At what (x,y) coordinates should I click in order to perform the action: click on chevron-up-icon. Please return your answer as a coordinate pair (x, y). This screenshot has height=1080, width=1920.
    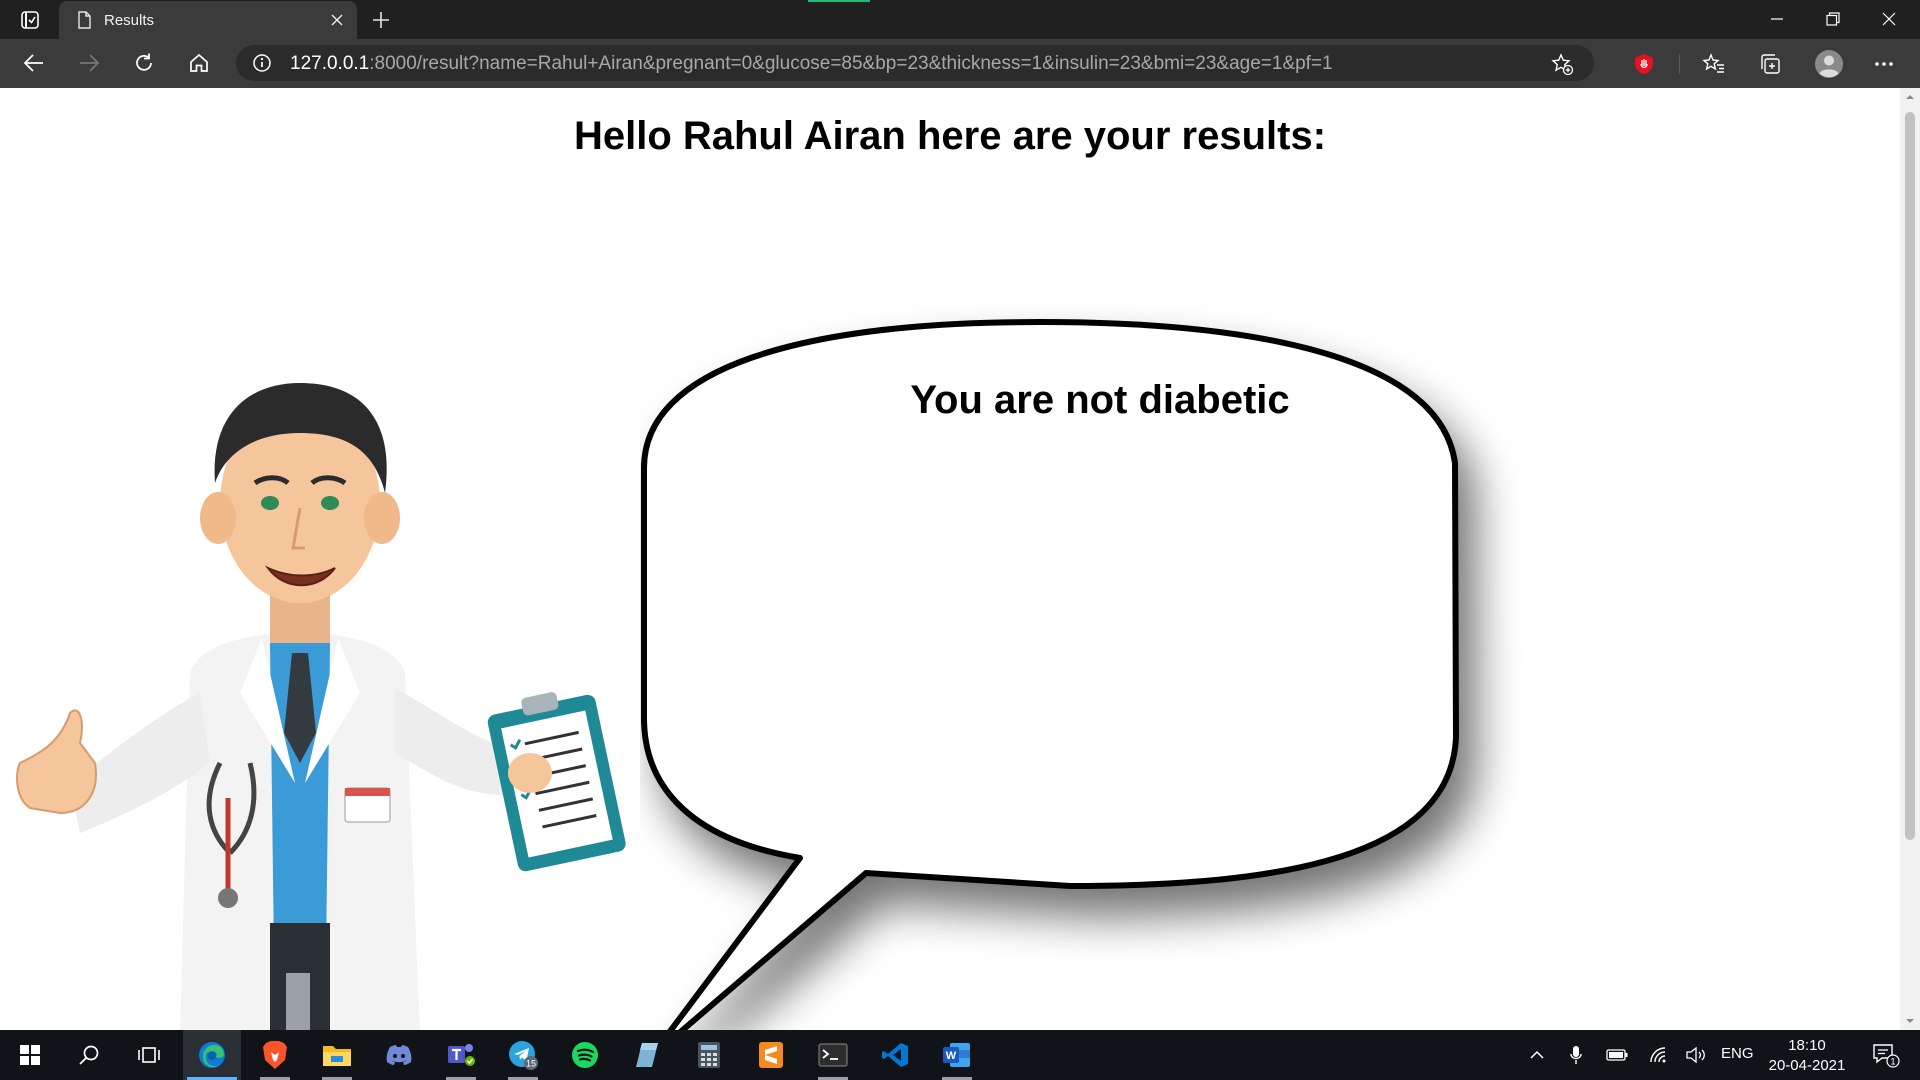
    Looking at the image, I should click on (1537, 1055).